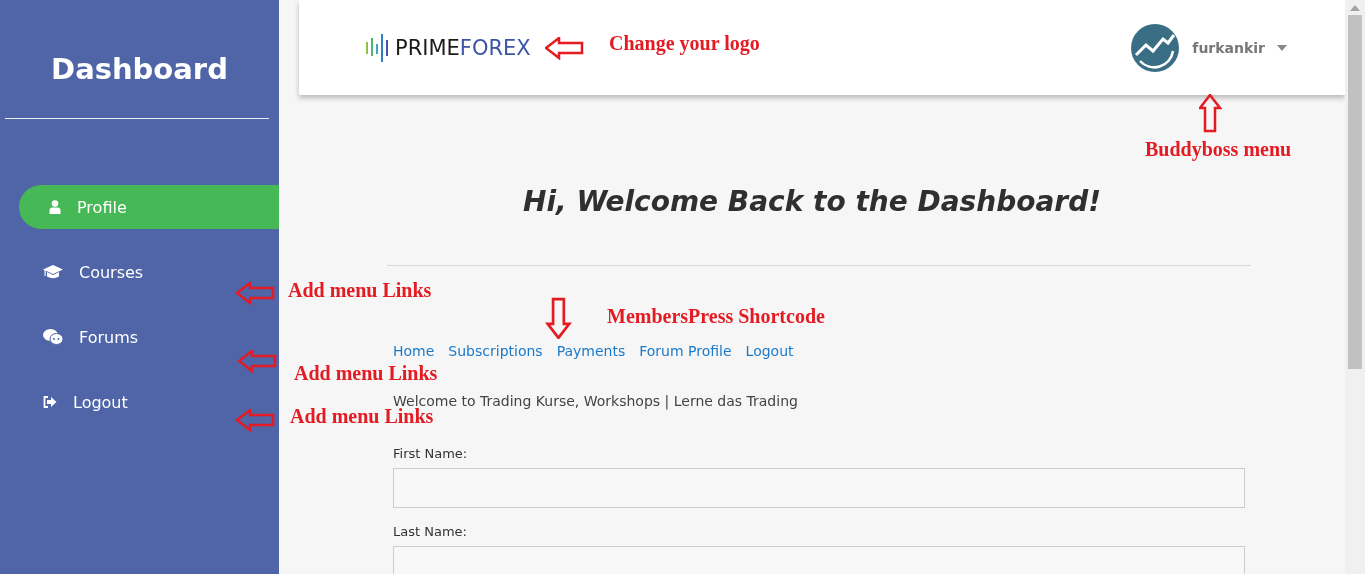 This screenshot has width=1365, height=574. I want to click on username: furkankir, so click(1228, 47).